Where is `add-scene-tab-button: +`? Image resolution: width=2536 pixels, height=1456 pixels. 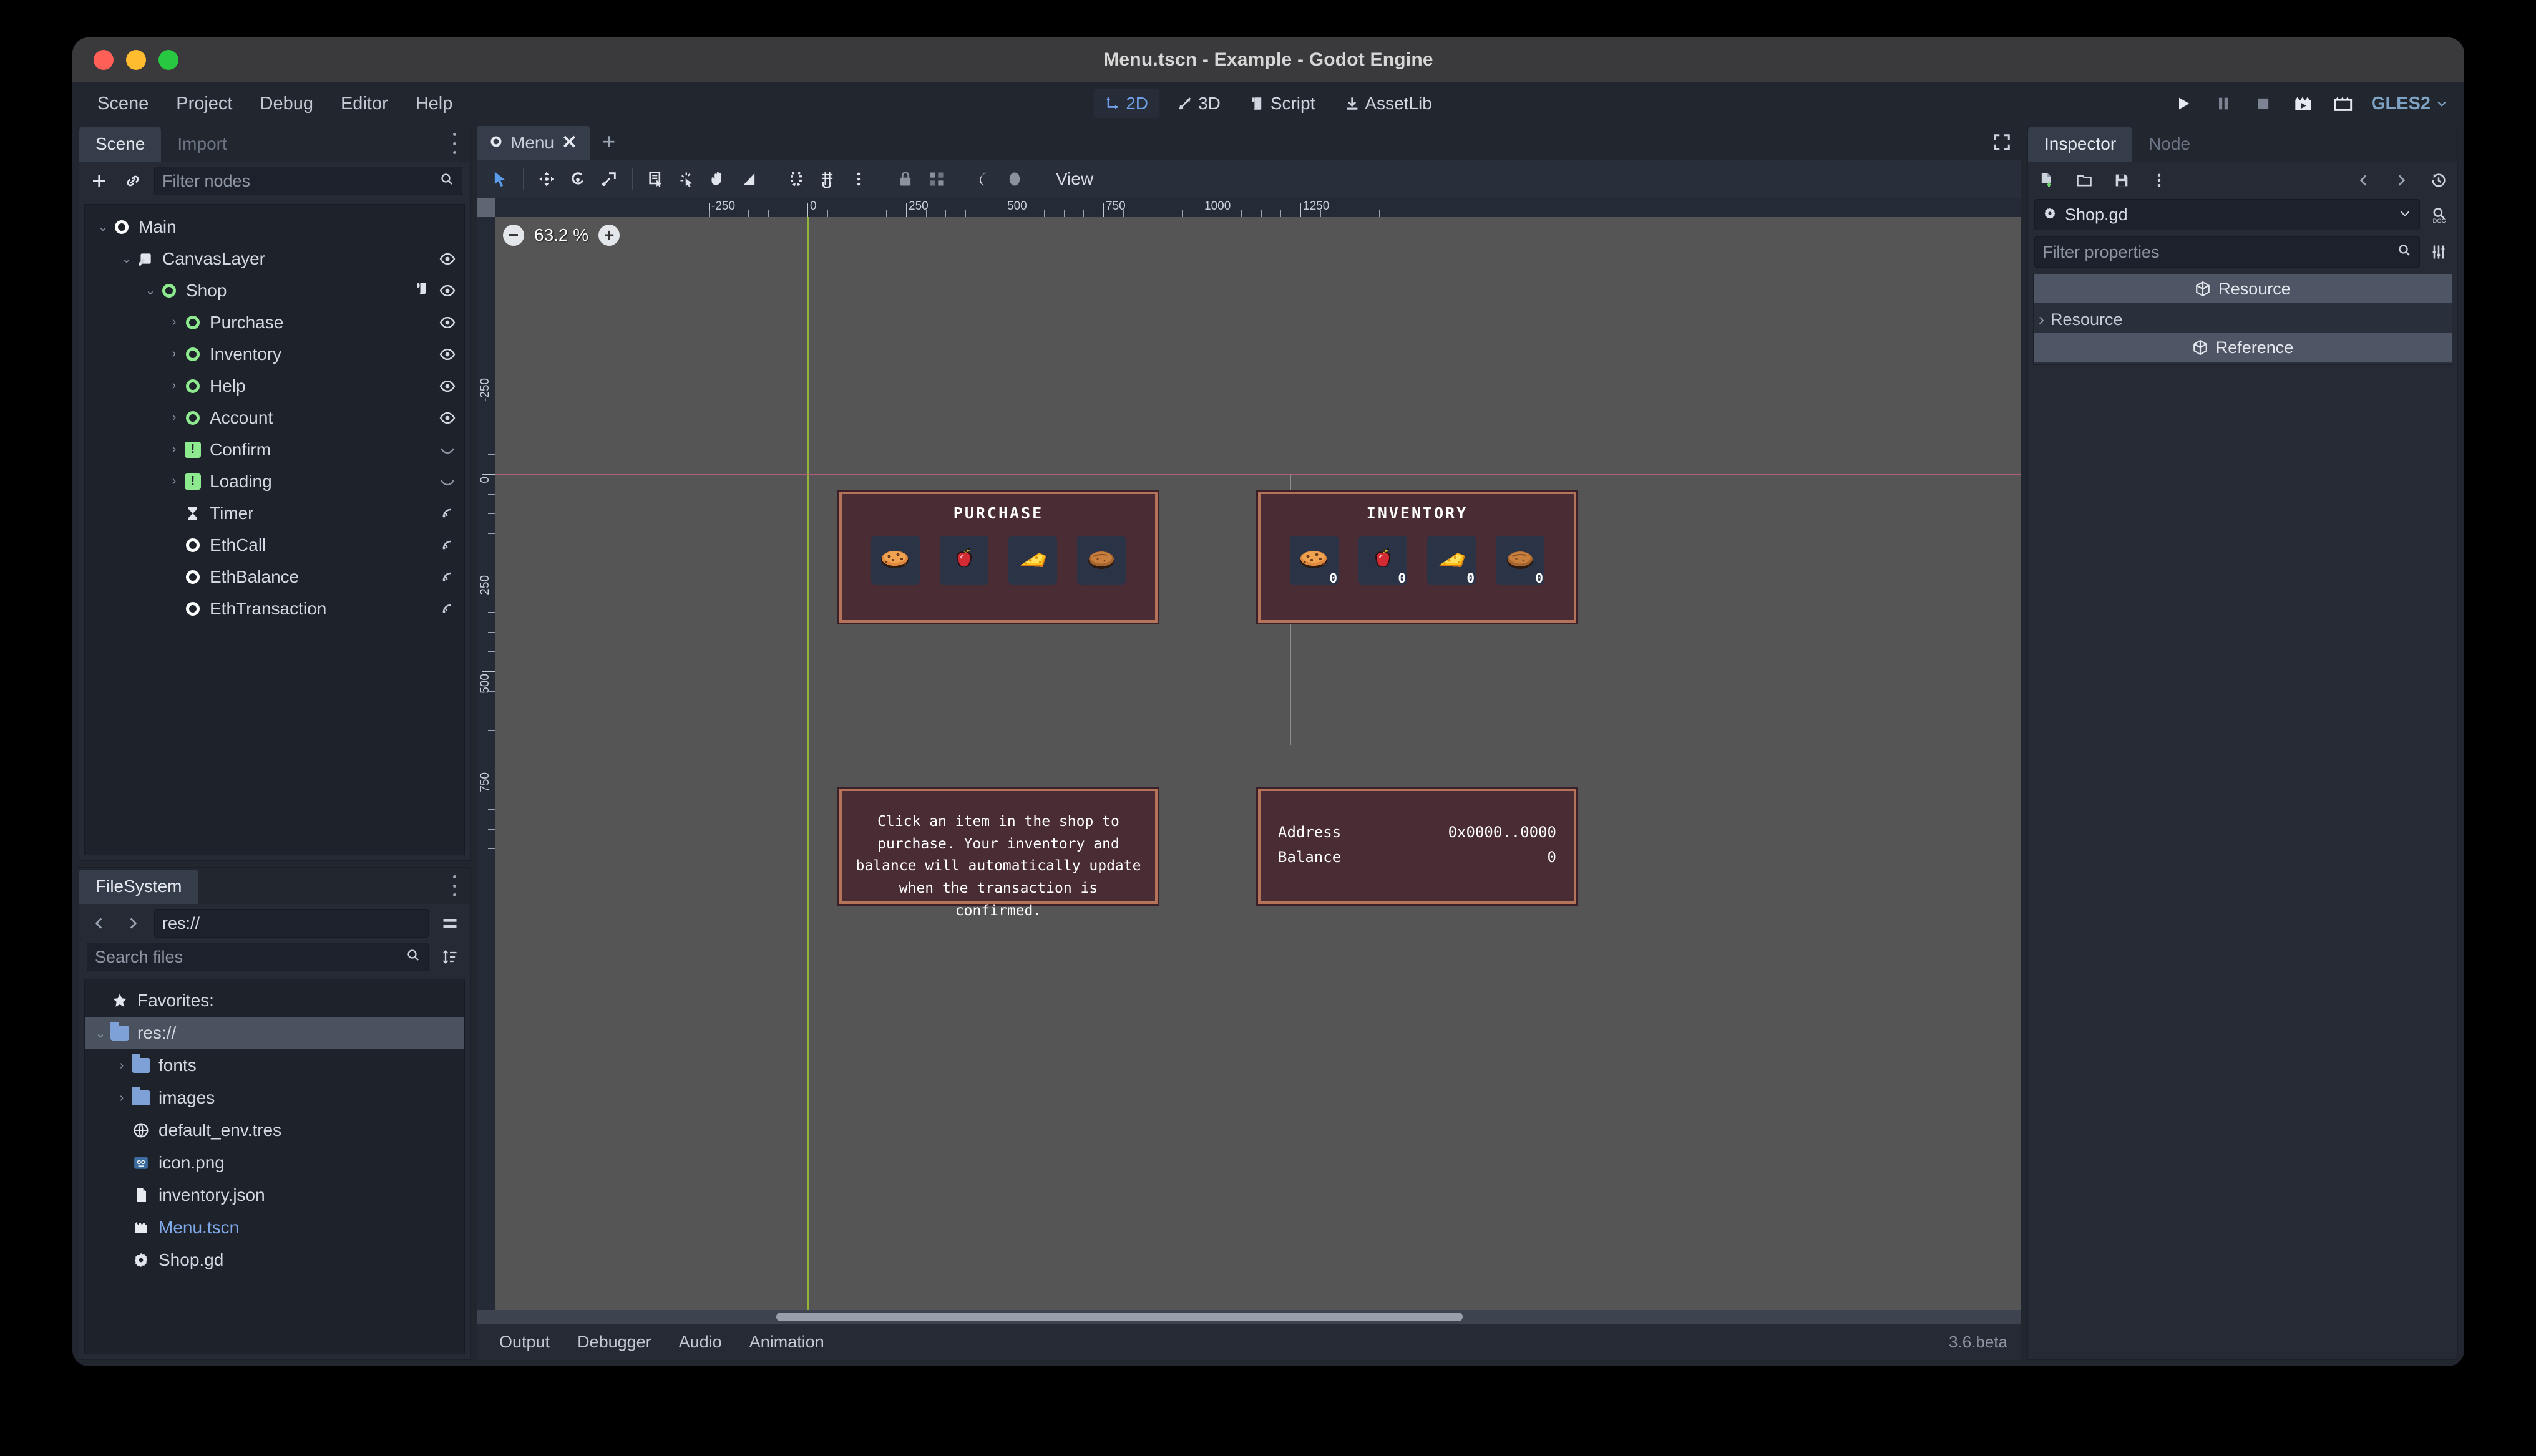 add-scene-tab-button: + is located at coordinates (609, 144).